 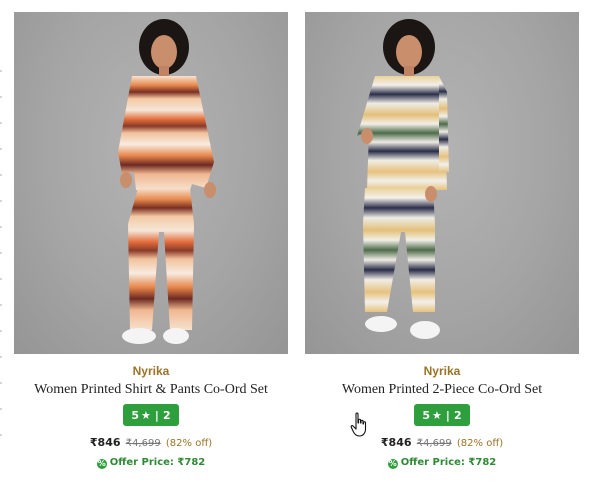 What do you see at coordinates (2, 244) in the screenshot?
I see `page-edge-dots` at bounding box center [2, 244].